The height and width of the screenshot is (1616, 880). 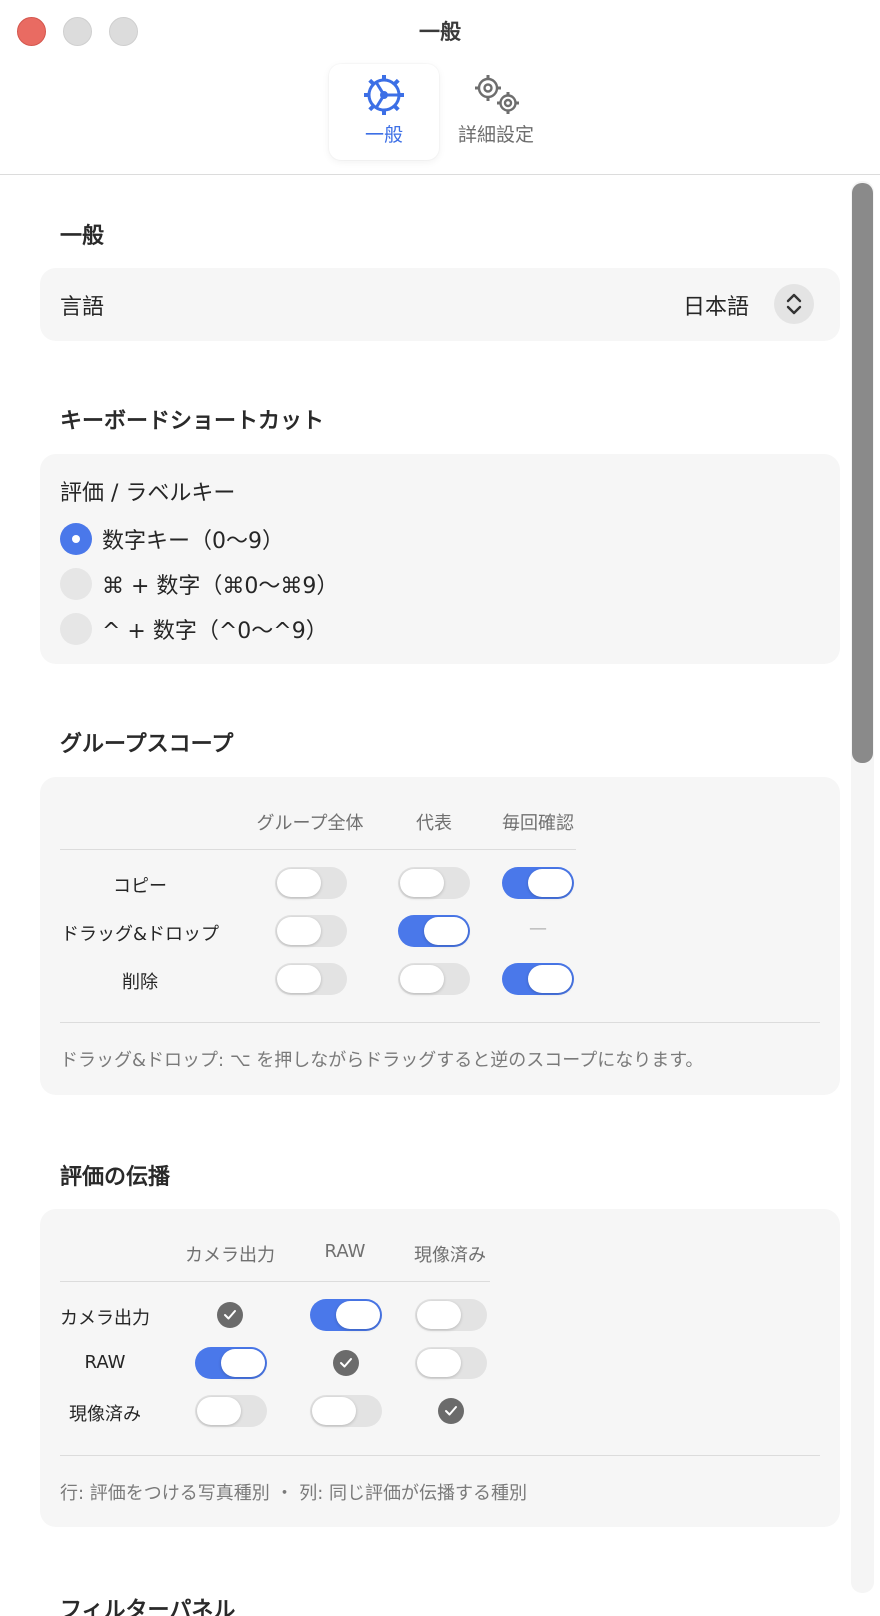 I want to click on toggle-delete-ask-each-time, so click(x=538, y=979).